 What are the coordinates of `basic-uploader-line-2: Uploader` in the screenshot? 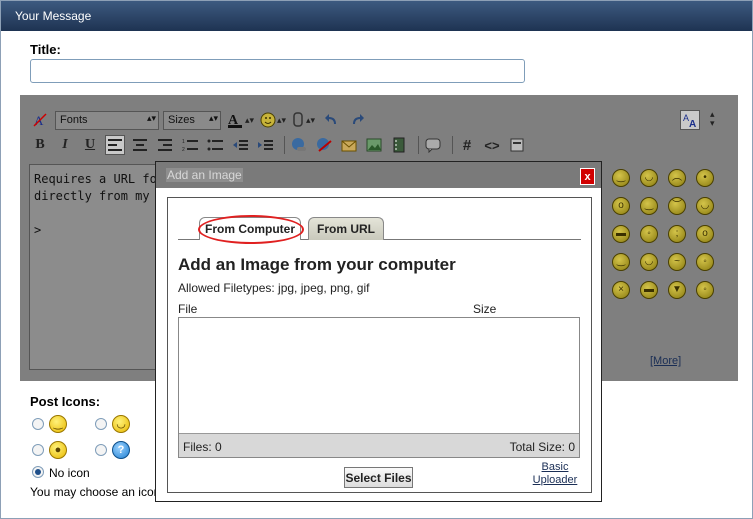 It's located at (555, 480).